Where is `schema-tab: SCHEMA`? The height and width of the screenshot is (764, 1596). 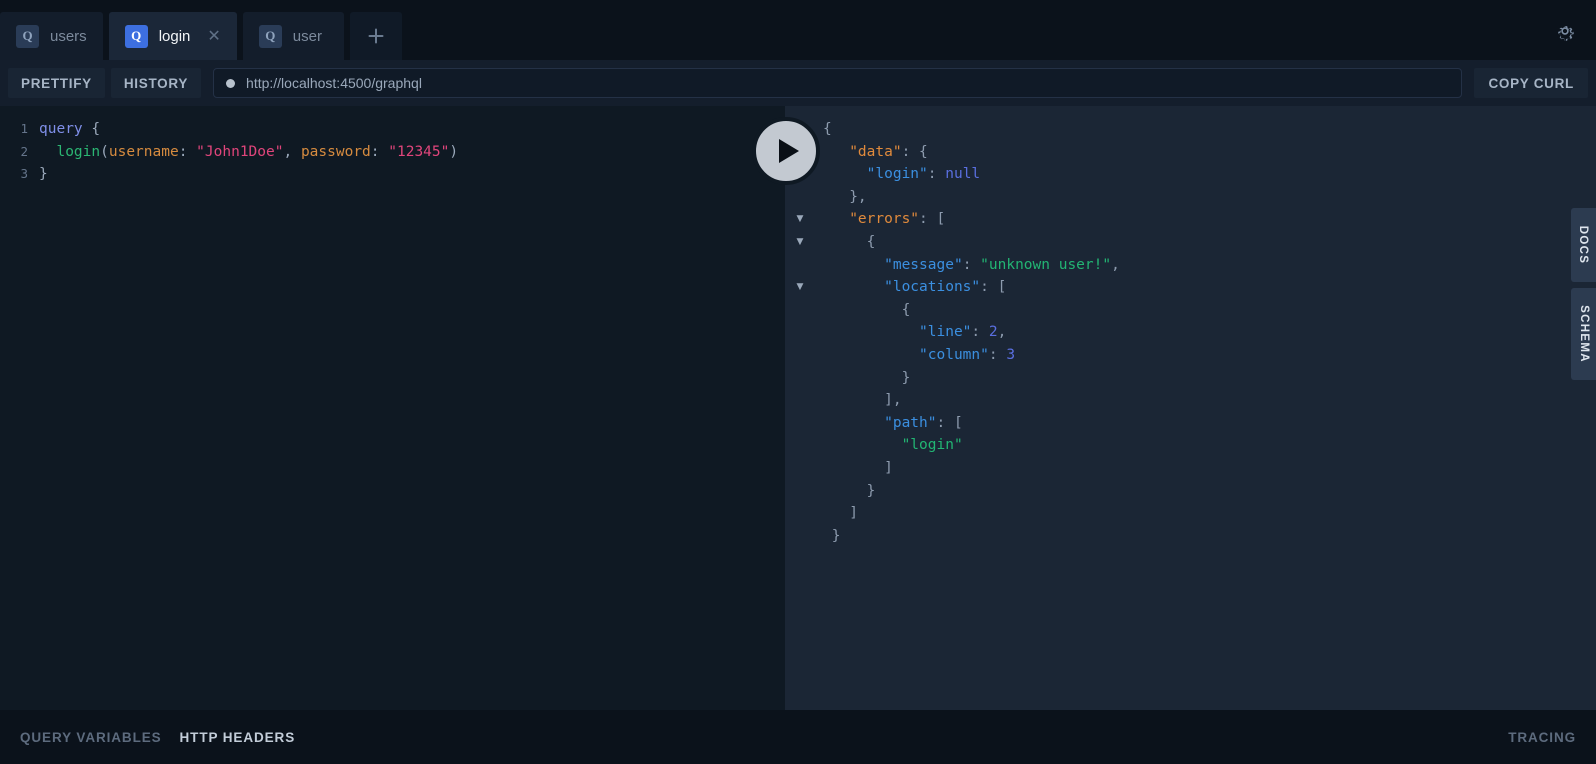
schema-tab: SCHEMA is located at coordinates (1583, 334).